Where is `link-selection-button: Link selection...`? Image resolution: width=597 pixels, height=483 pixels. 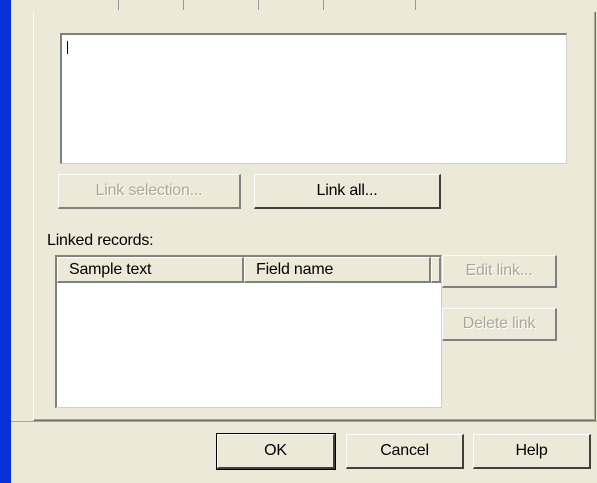 link-selection-button: Link selection... is located at coordinates (149, 191).